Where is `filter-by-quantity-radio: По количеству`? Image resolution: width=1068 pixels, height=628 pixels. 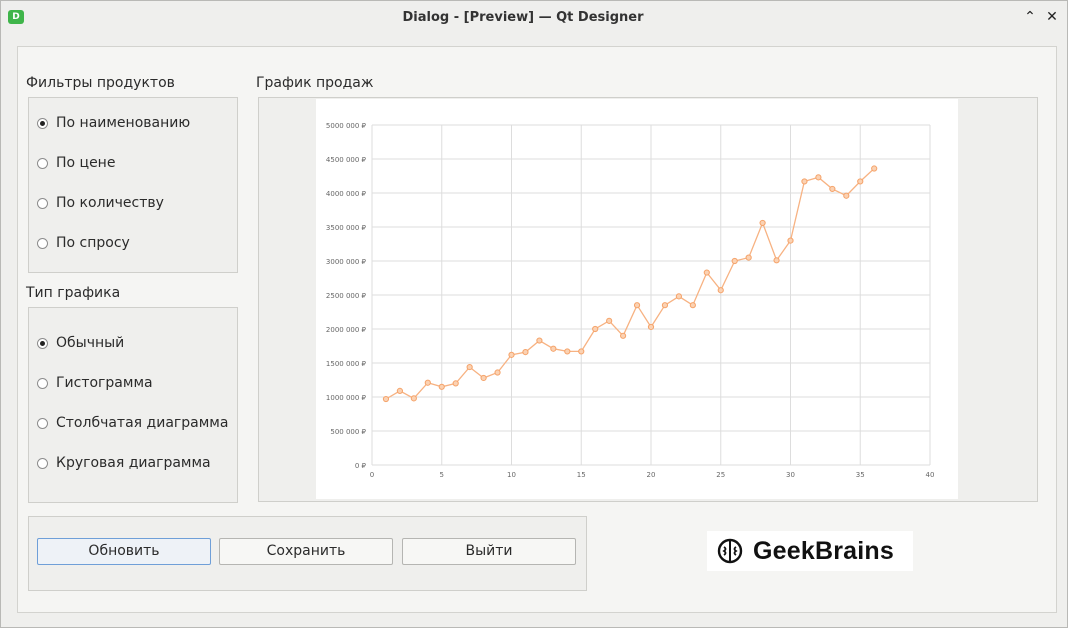 filter-by-quantity-radio: По количеству is located at coordinates (100, 203).